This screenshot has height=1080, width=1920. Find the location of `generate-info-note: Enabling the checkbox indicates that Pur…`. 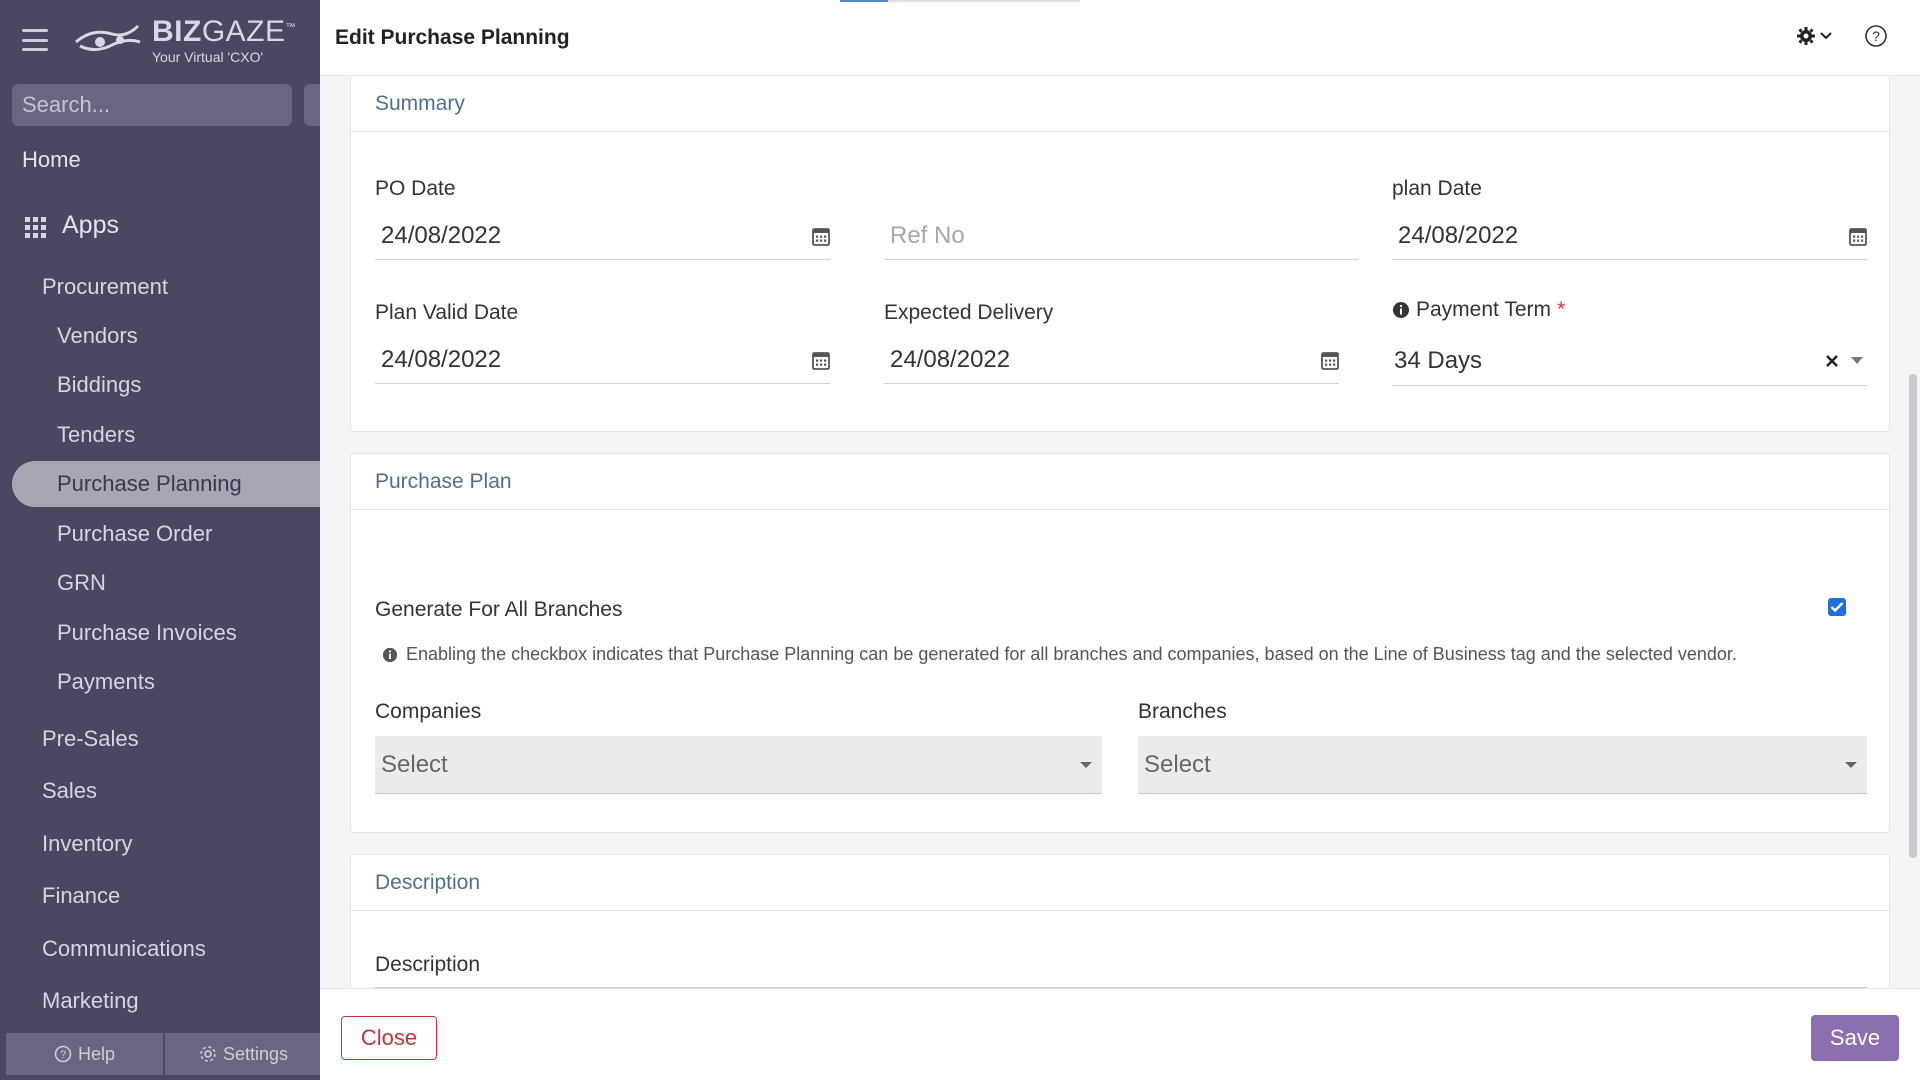

generate-info-note: Enabling the checkbox indicates that Pur… is located at coordinates (1059, 654).